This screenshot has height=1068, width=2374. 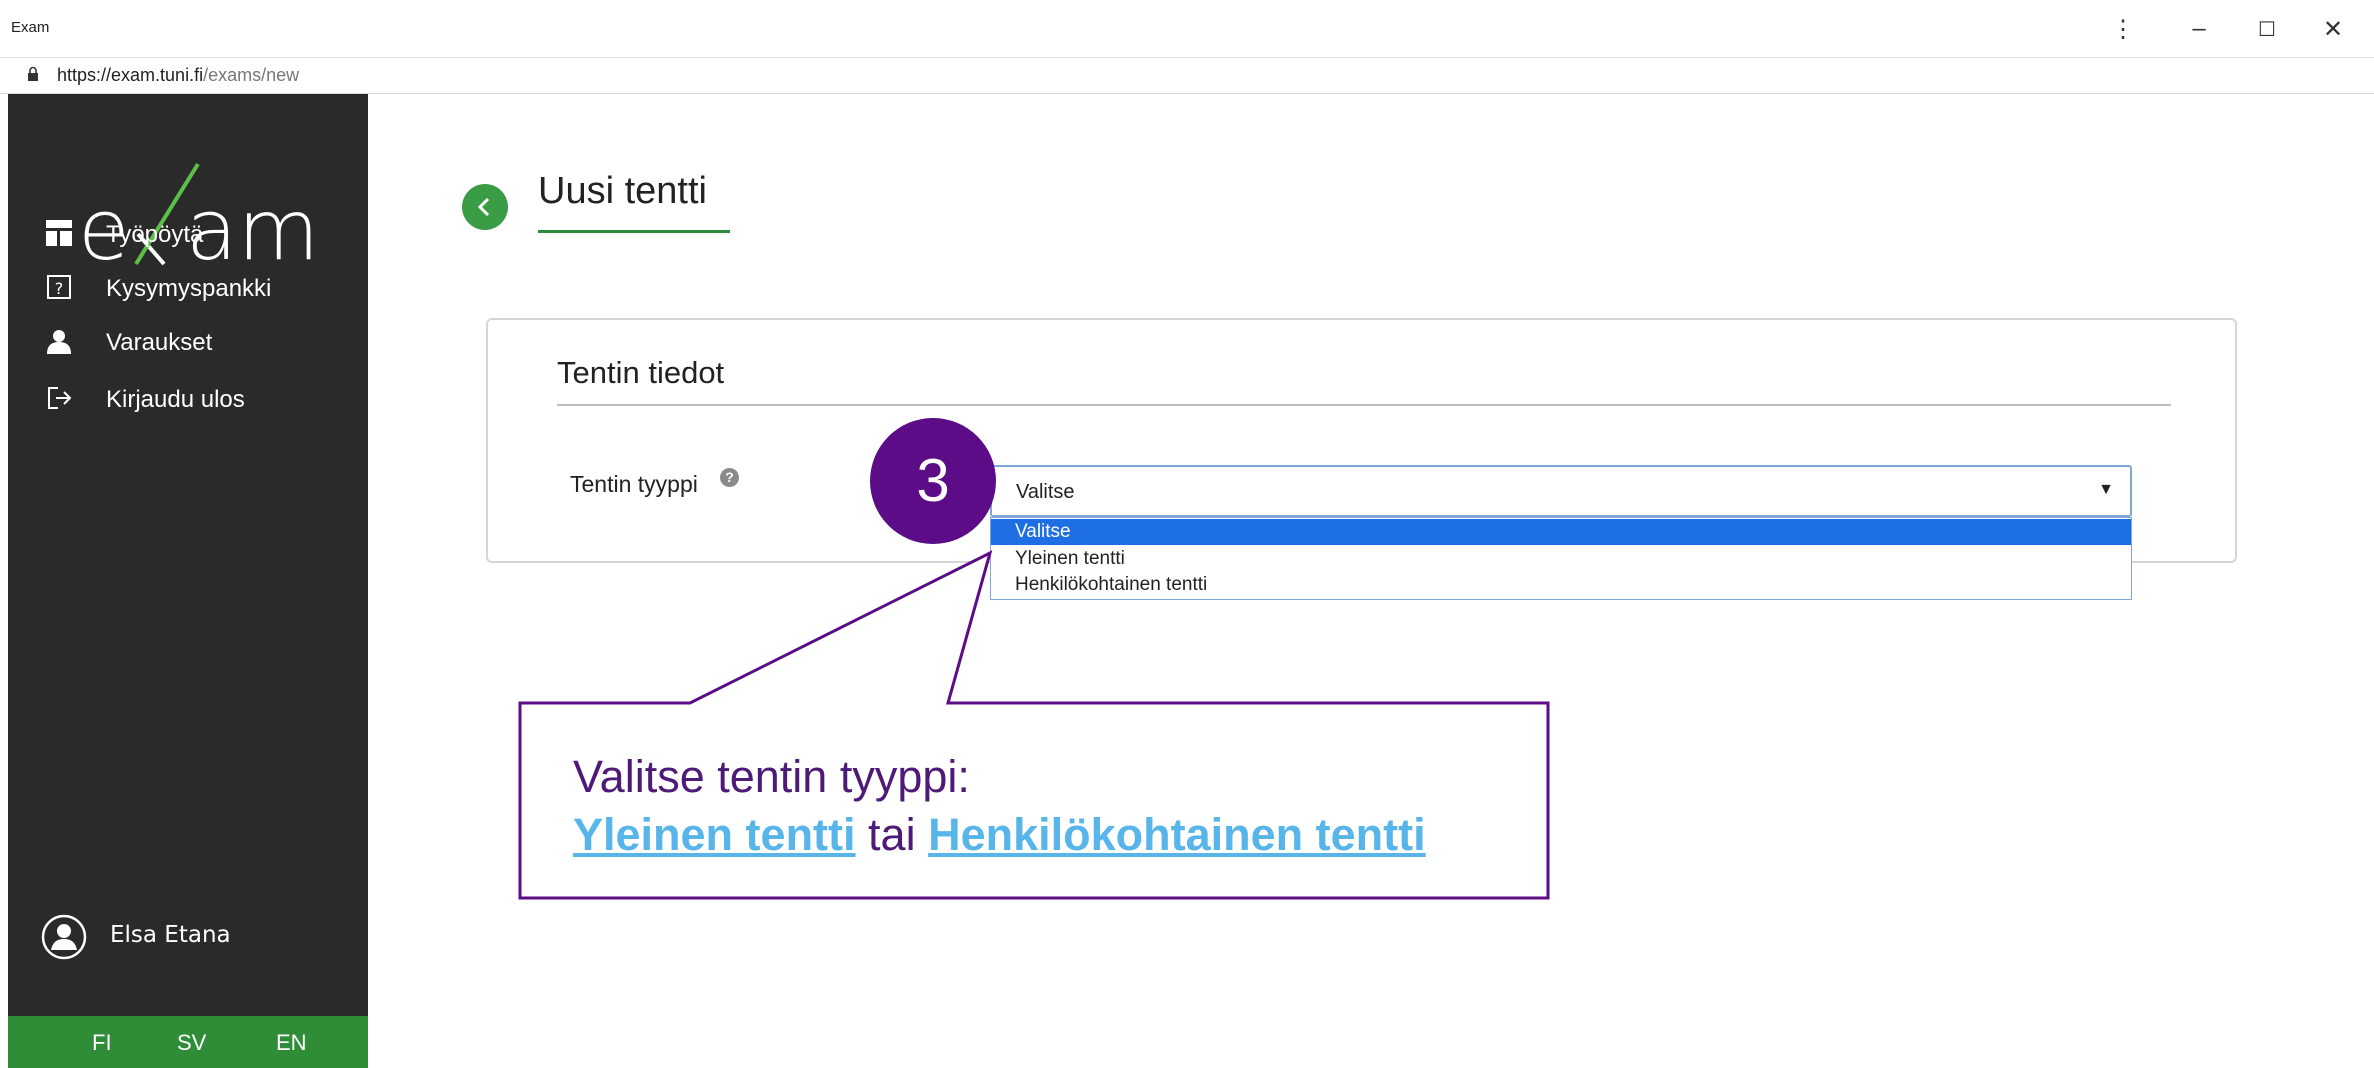 What do you see at coordinates (771, 776) in the screenshot?
I see `callout-line1: Valitse tentin tyyppi:` at bounding box center [771, 776].